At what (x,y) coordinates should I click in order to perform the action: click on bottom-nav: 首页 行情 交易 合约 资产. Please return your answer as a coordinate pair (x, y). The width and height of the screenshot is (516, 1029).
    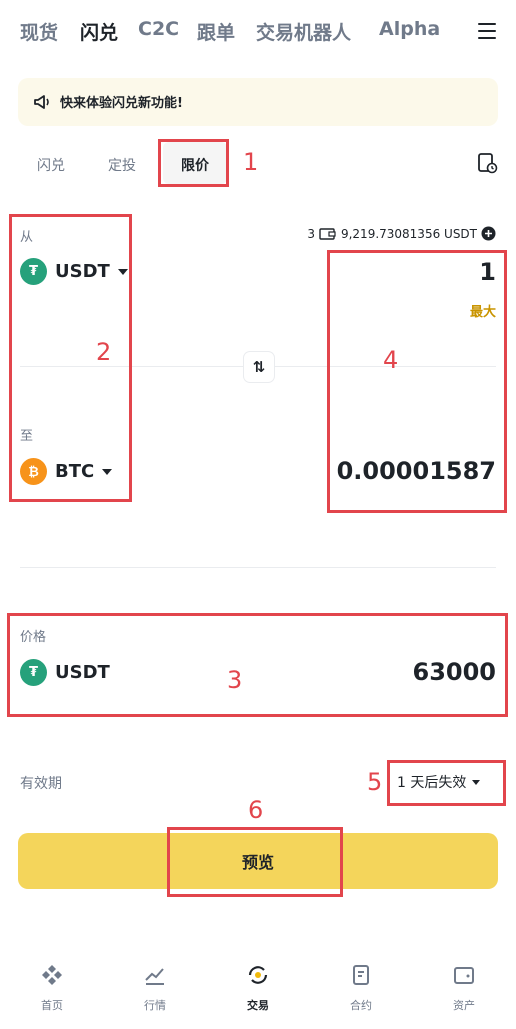
    Looking at the image, I should click on (258, 992).